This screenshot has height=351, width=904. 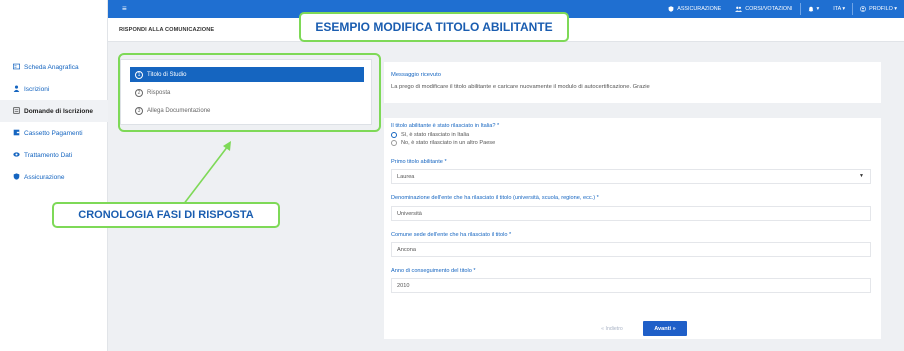 I want to click on annotation-title: ESEMPIO MODIFICA TITOLO ABILITANTE, so click(x=434, y=27).